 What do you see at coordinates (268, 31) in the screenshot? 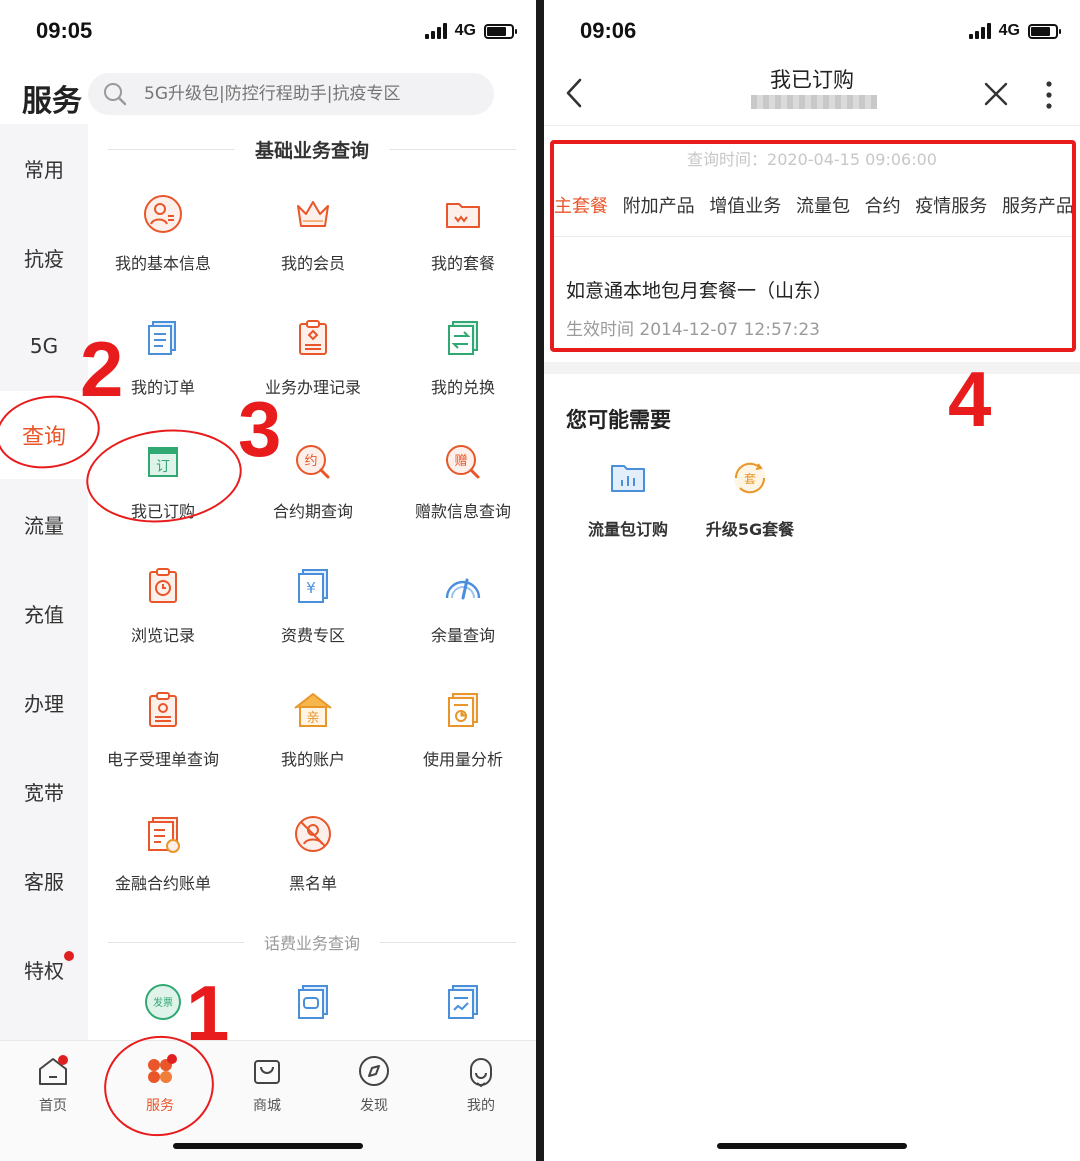
I see `status-bar: 09:05 4G` at bounding box center [268, 31].